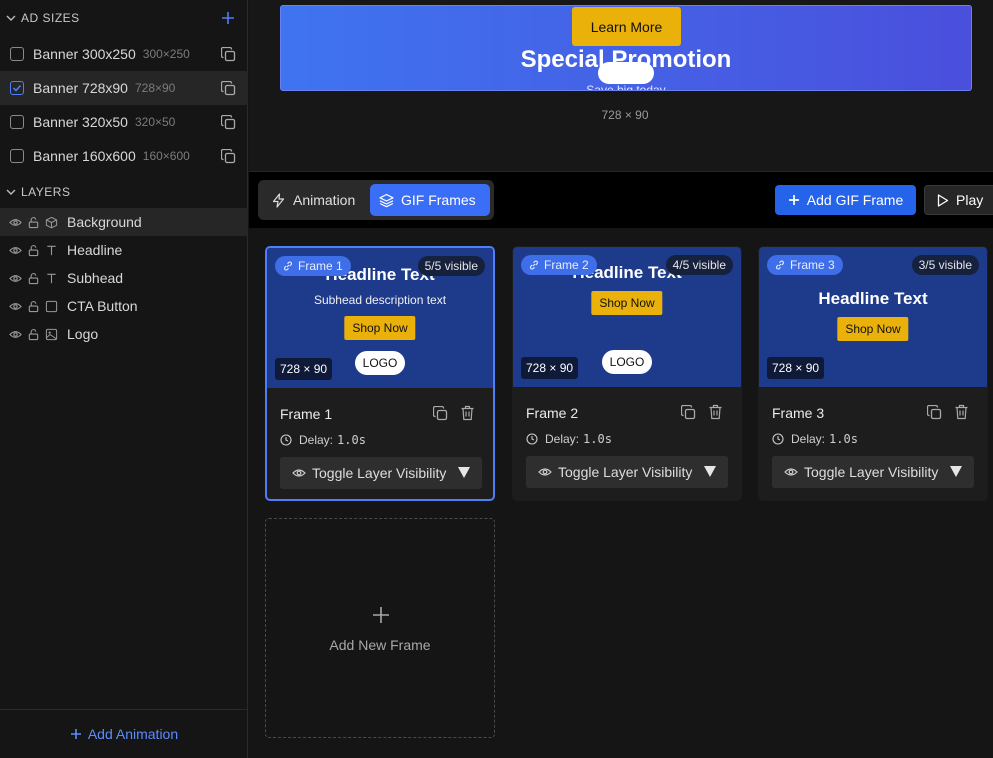 This screenshot has height=758, width=993. Describe the element at coordinates (958, 200) in the screenshot. I see `play-button: Play` at that location.